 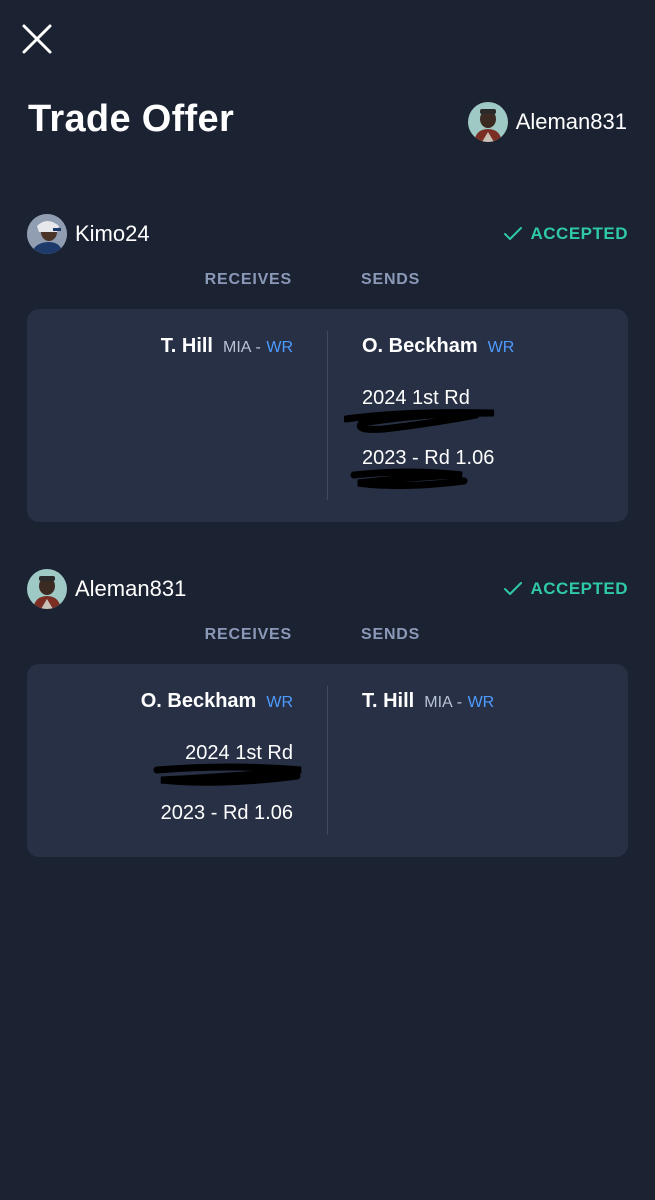 I want to click on party-username: Aleman831, so click(x=131, y=588).